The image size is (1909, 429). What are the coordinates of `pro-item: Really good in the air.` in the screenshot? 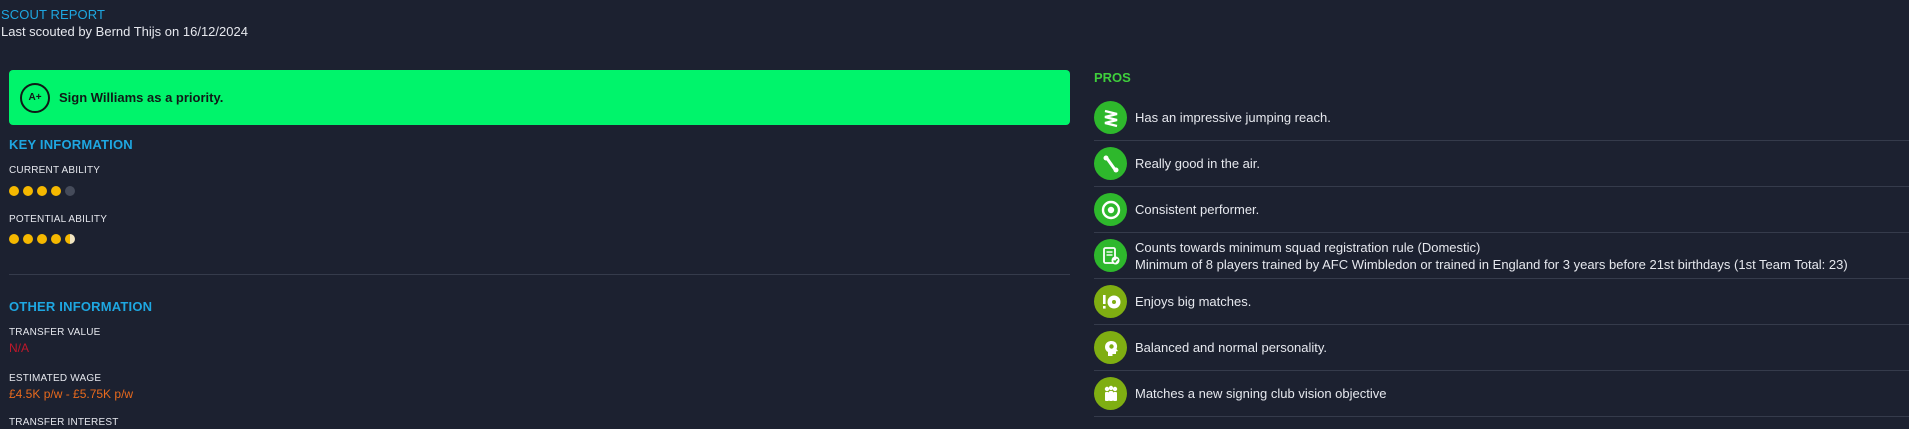 It's located at (1501, 164).